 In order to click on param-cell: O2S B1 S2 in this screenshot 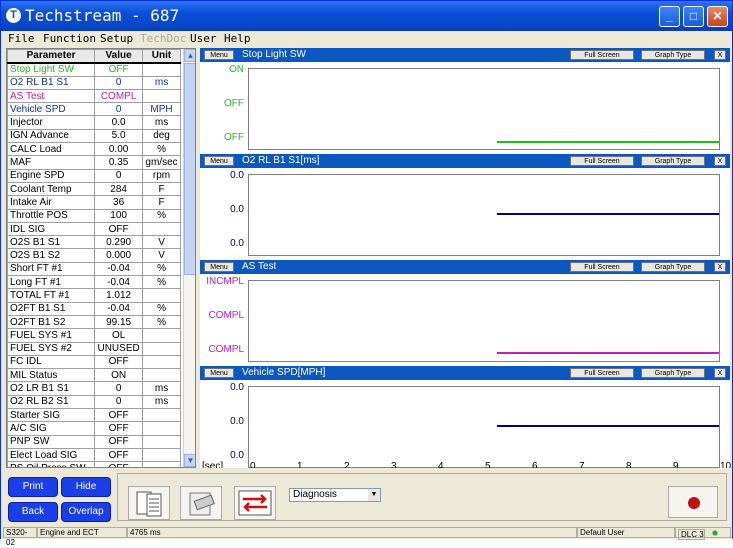, I will do `click(51, 255)`.